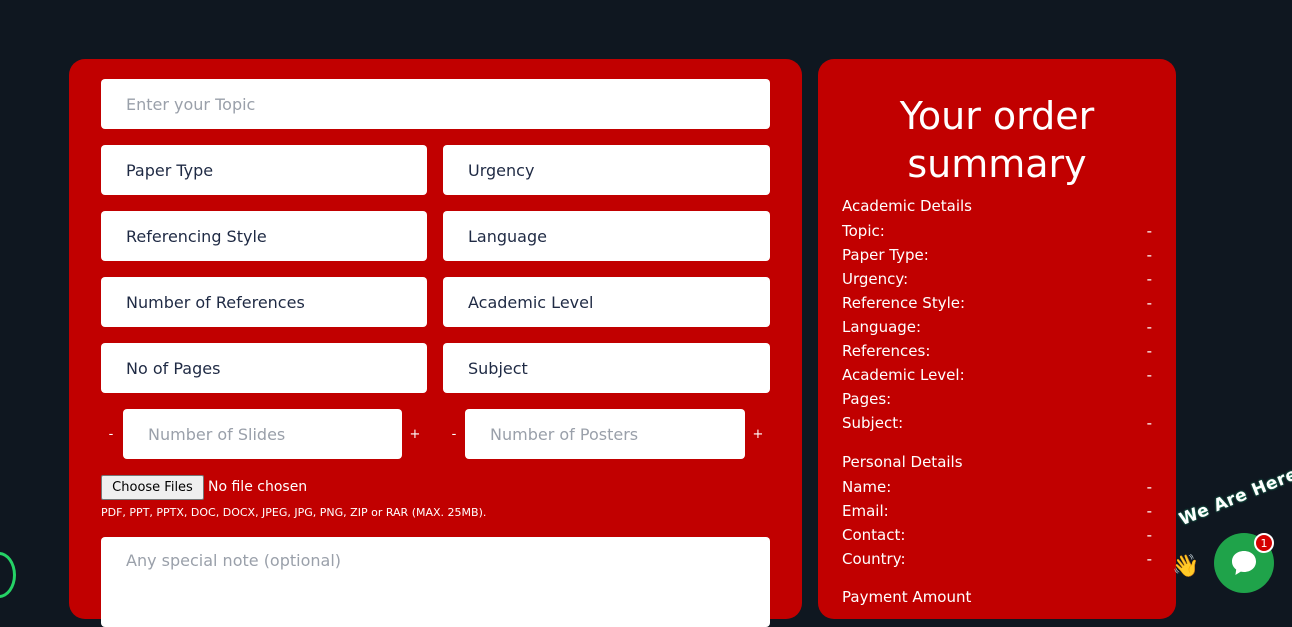 The image size is (1292, 627). What do you see at coordinates (454, 434) in the screenshot?
I see `posters-decrement-button: -` at bounding box center [454, 434].